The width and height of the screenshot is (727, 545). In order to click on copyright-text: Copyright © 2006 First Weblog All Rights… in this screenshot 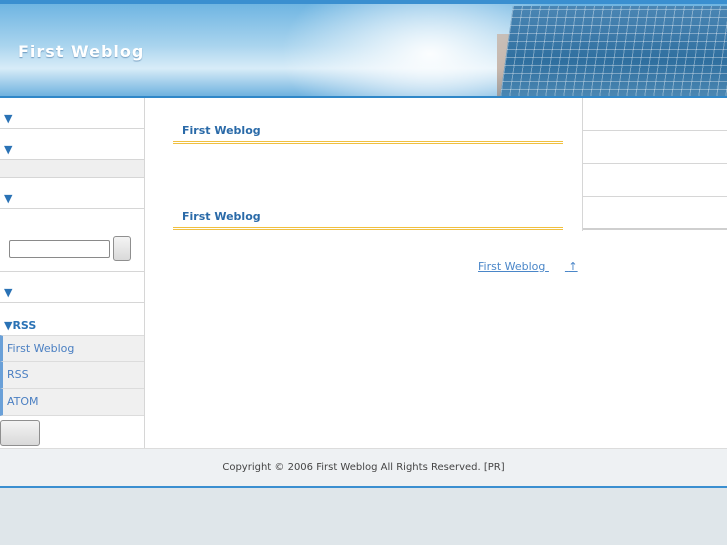, I will do `click(363, 467)`.